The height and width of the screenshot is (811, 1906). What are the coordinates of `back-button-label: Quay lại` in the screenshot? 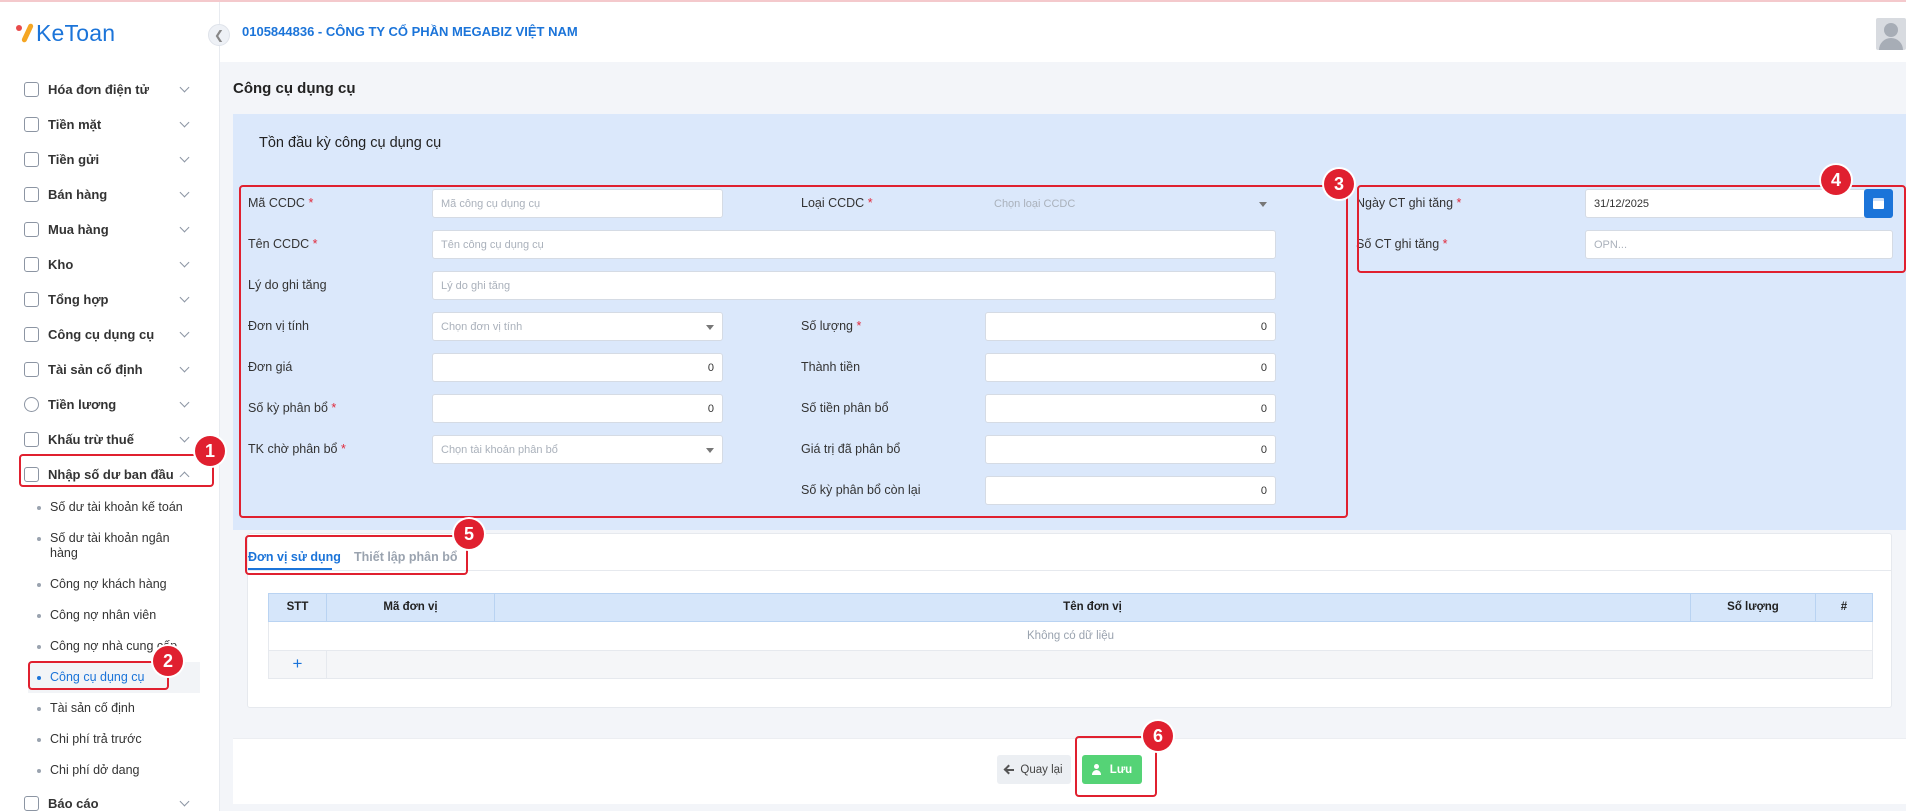 It's located at (1041, 769).